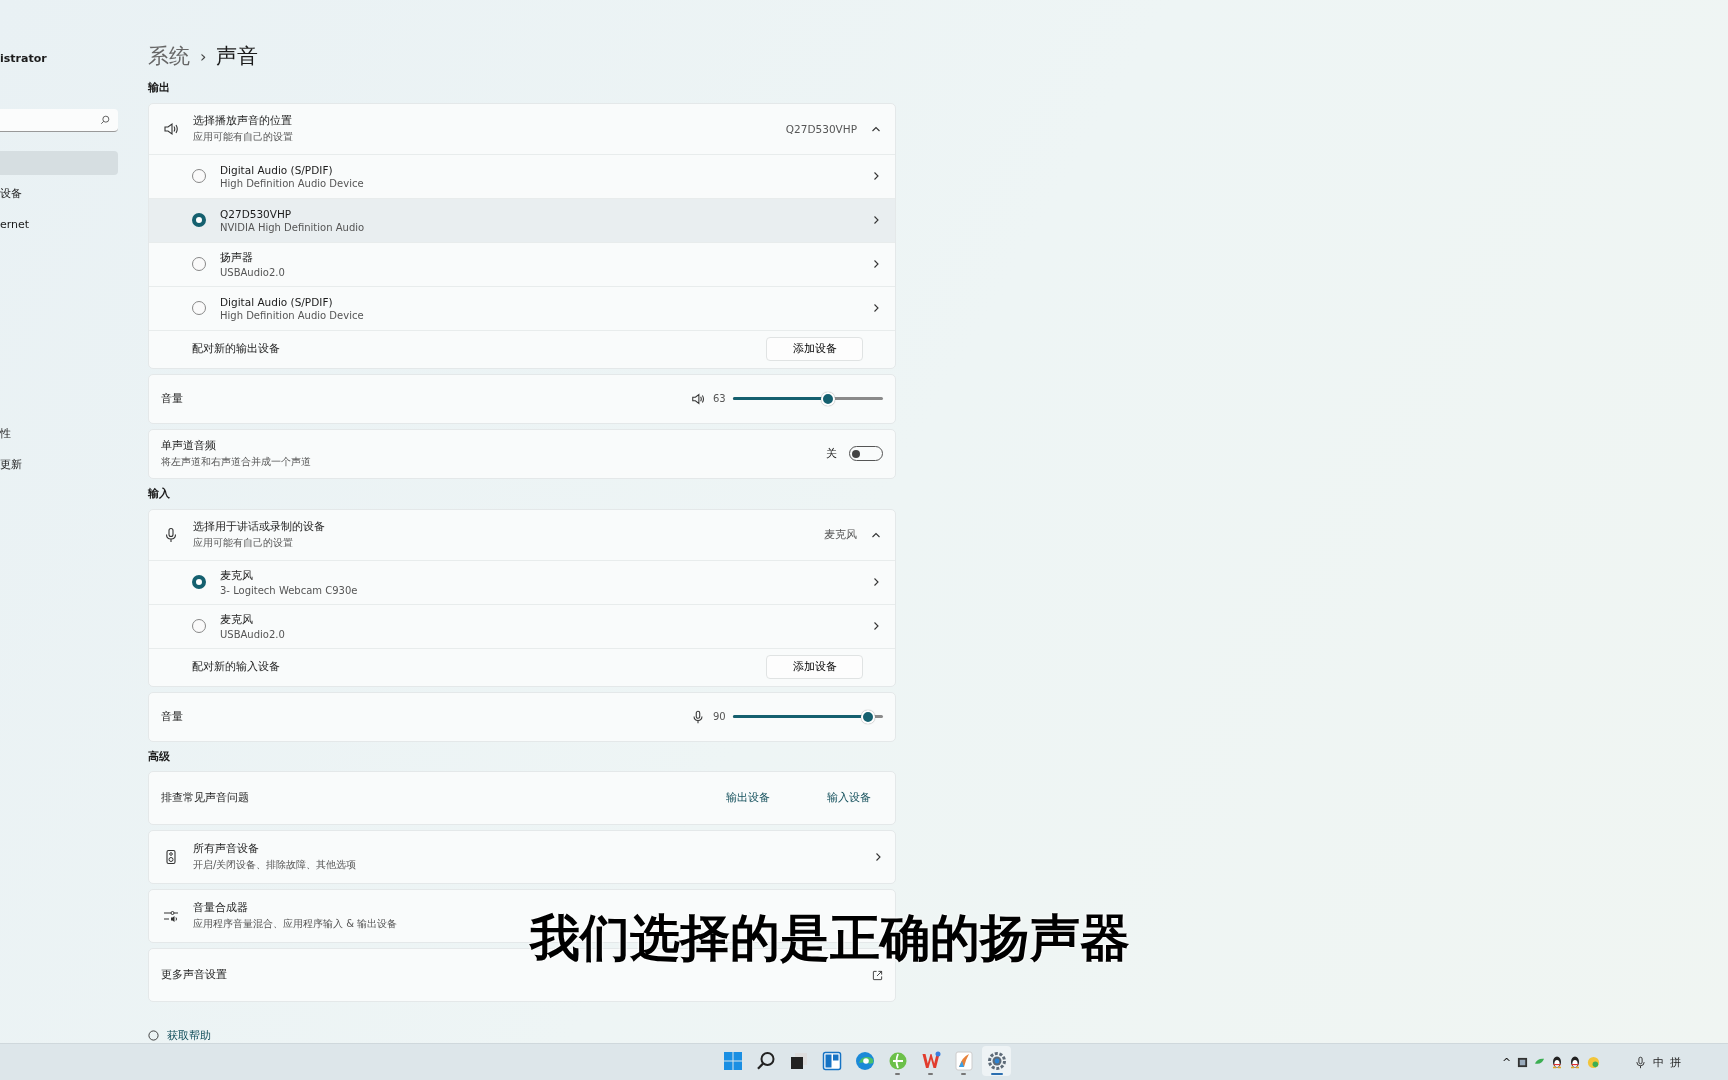  Describe the element at coordinates (169, 56) in the screenshot. I see `breadcrumb-parent: 系统` at that location.